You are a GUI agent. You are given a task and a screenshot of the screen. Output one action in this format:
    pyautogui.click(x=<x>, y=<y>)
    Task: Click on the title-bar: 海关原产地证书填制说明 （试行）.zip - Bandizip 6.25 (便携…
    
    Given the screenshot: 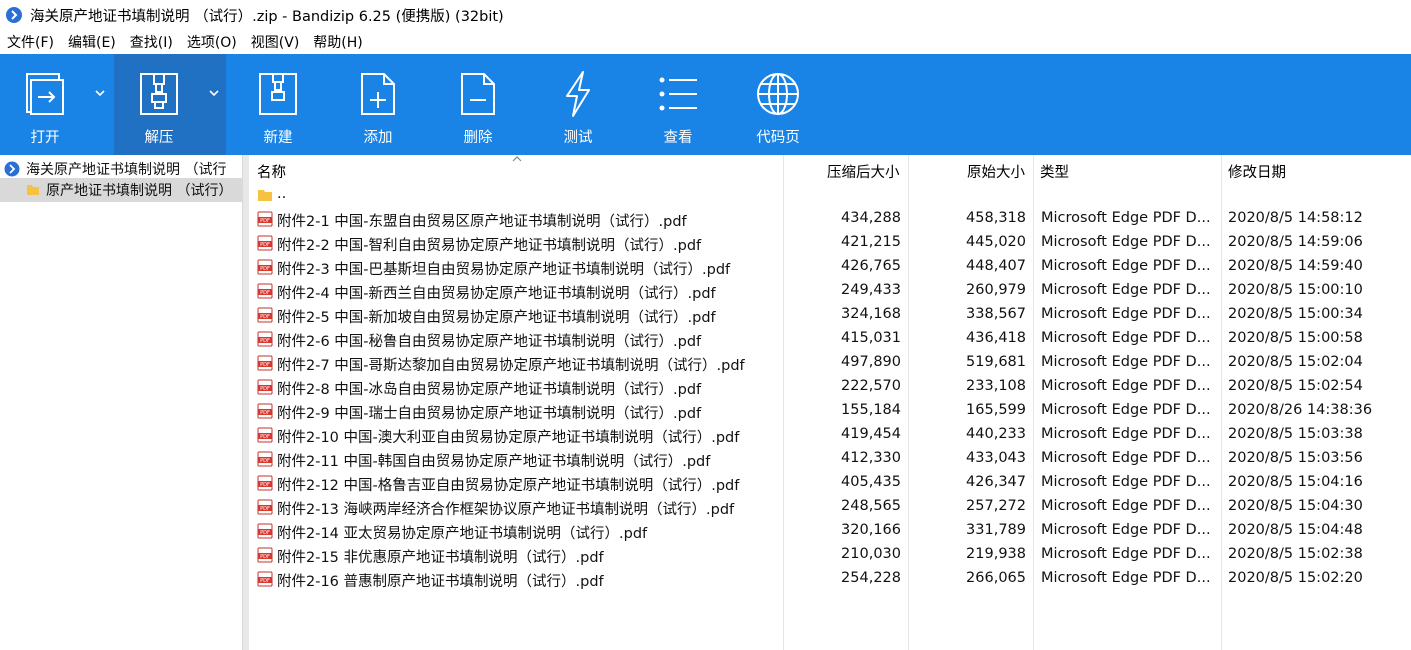 What is the action you would take?
    pyautogui.click(x=705, y=15)
    